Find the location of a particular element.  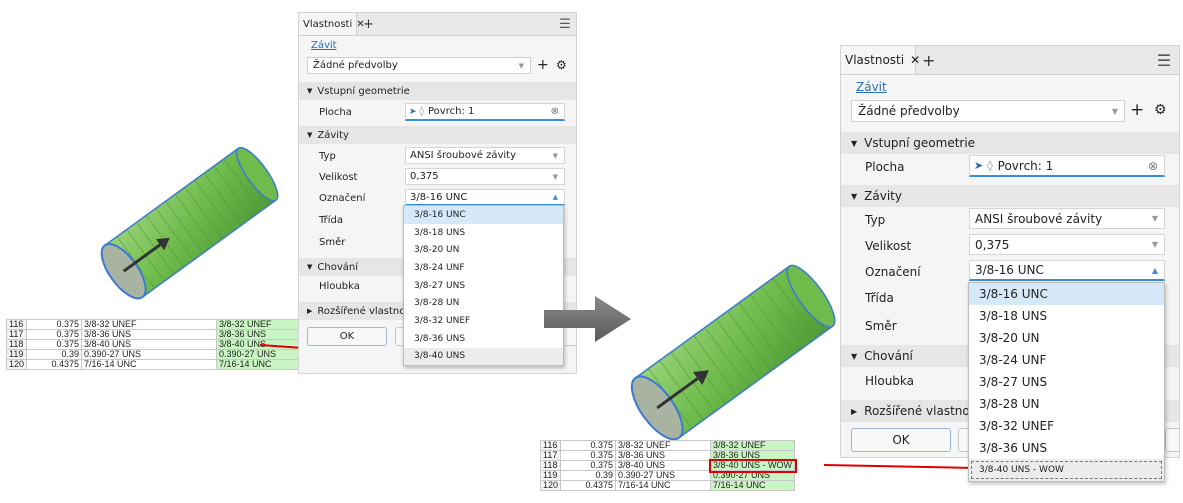

designation-option: 3/8-28 UN is located at coordinates (1066, 404).